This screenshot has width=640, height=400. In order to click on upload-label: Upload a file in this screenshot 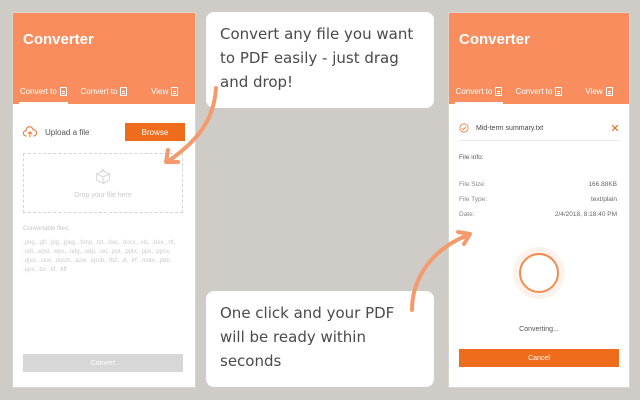, I will do `click(67, 132)`.